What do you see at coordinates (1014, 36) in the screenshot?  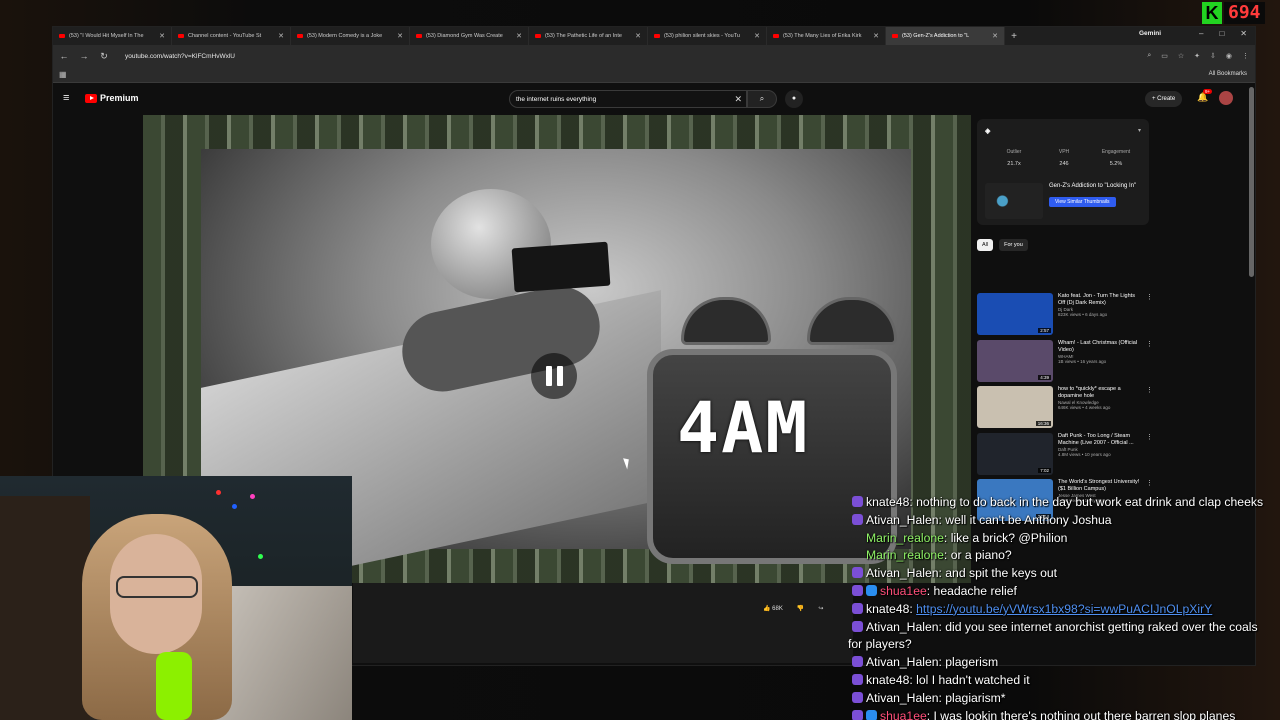 I see `new-tab-icon: +` at bounding box center [1014, 36].